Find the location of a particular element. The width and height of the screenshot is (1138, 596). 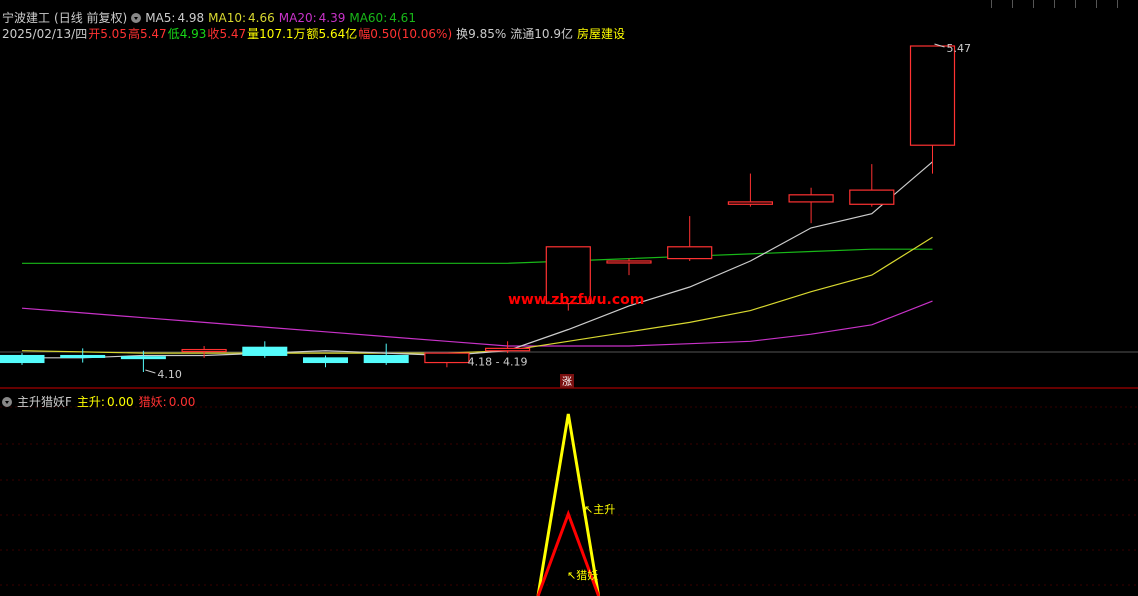

chart-mode: (日线 前复权) is located at coordinates (90, 17).